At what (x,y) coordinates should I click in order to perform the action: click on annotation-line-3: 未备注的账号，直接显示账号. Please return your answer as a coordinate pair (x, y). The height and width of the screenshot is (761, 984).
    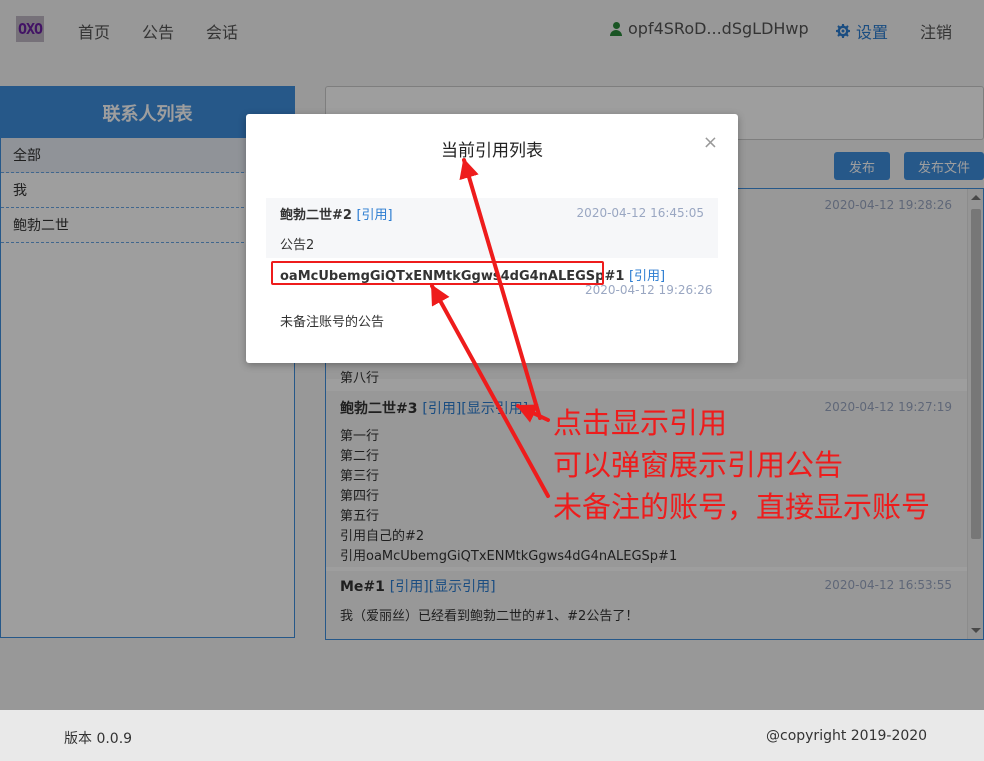
    Looking at the image, I should click on (742, 507).